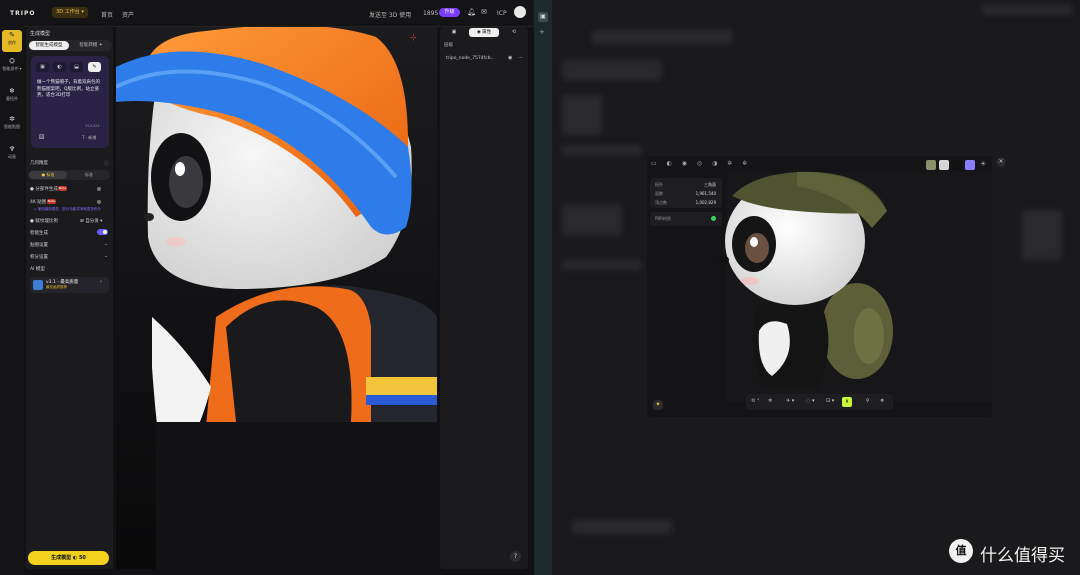  What do you see at coordinates (70, 12) in the screenshot?
I see `workspace-dropdown: 3D 工作台 ▾` at bounding box center [70, 12].